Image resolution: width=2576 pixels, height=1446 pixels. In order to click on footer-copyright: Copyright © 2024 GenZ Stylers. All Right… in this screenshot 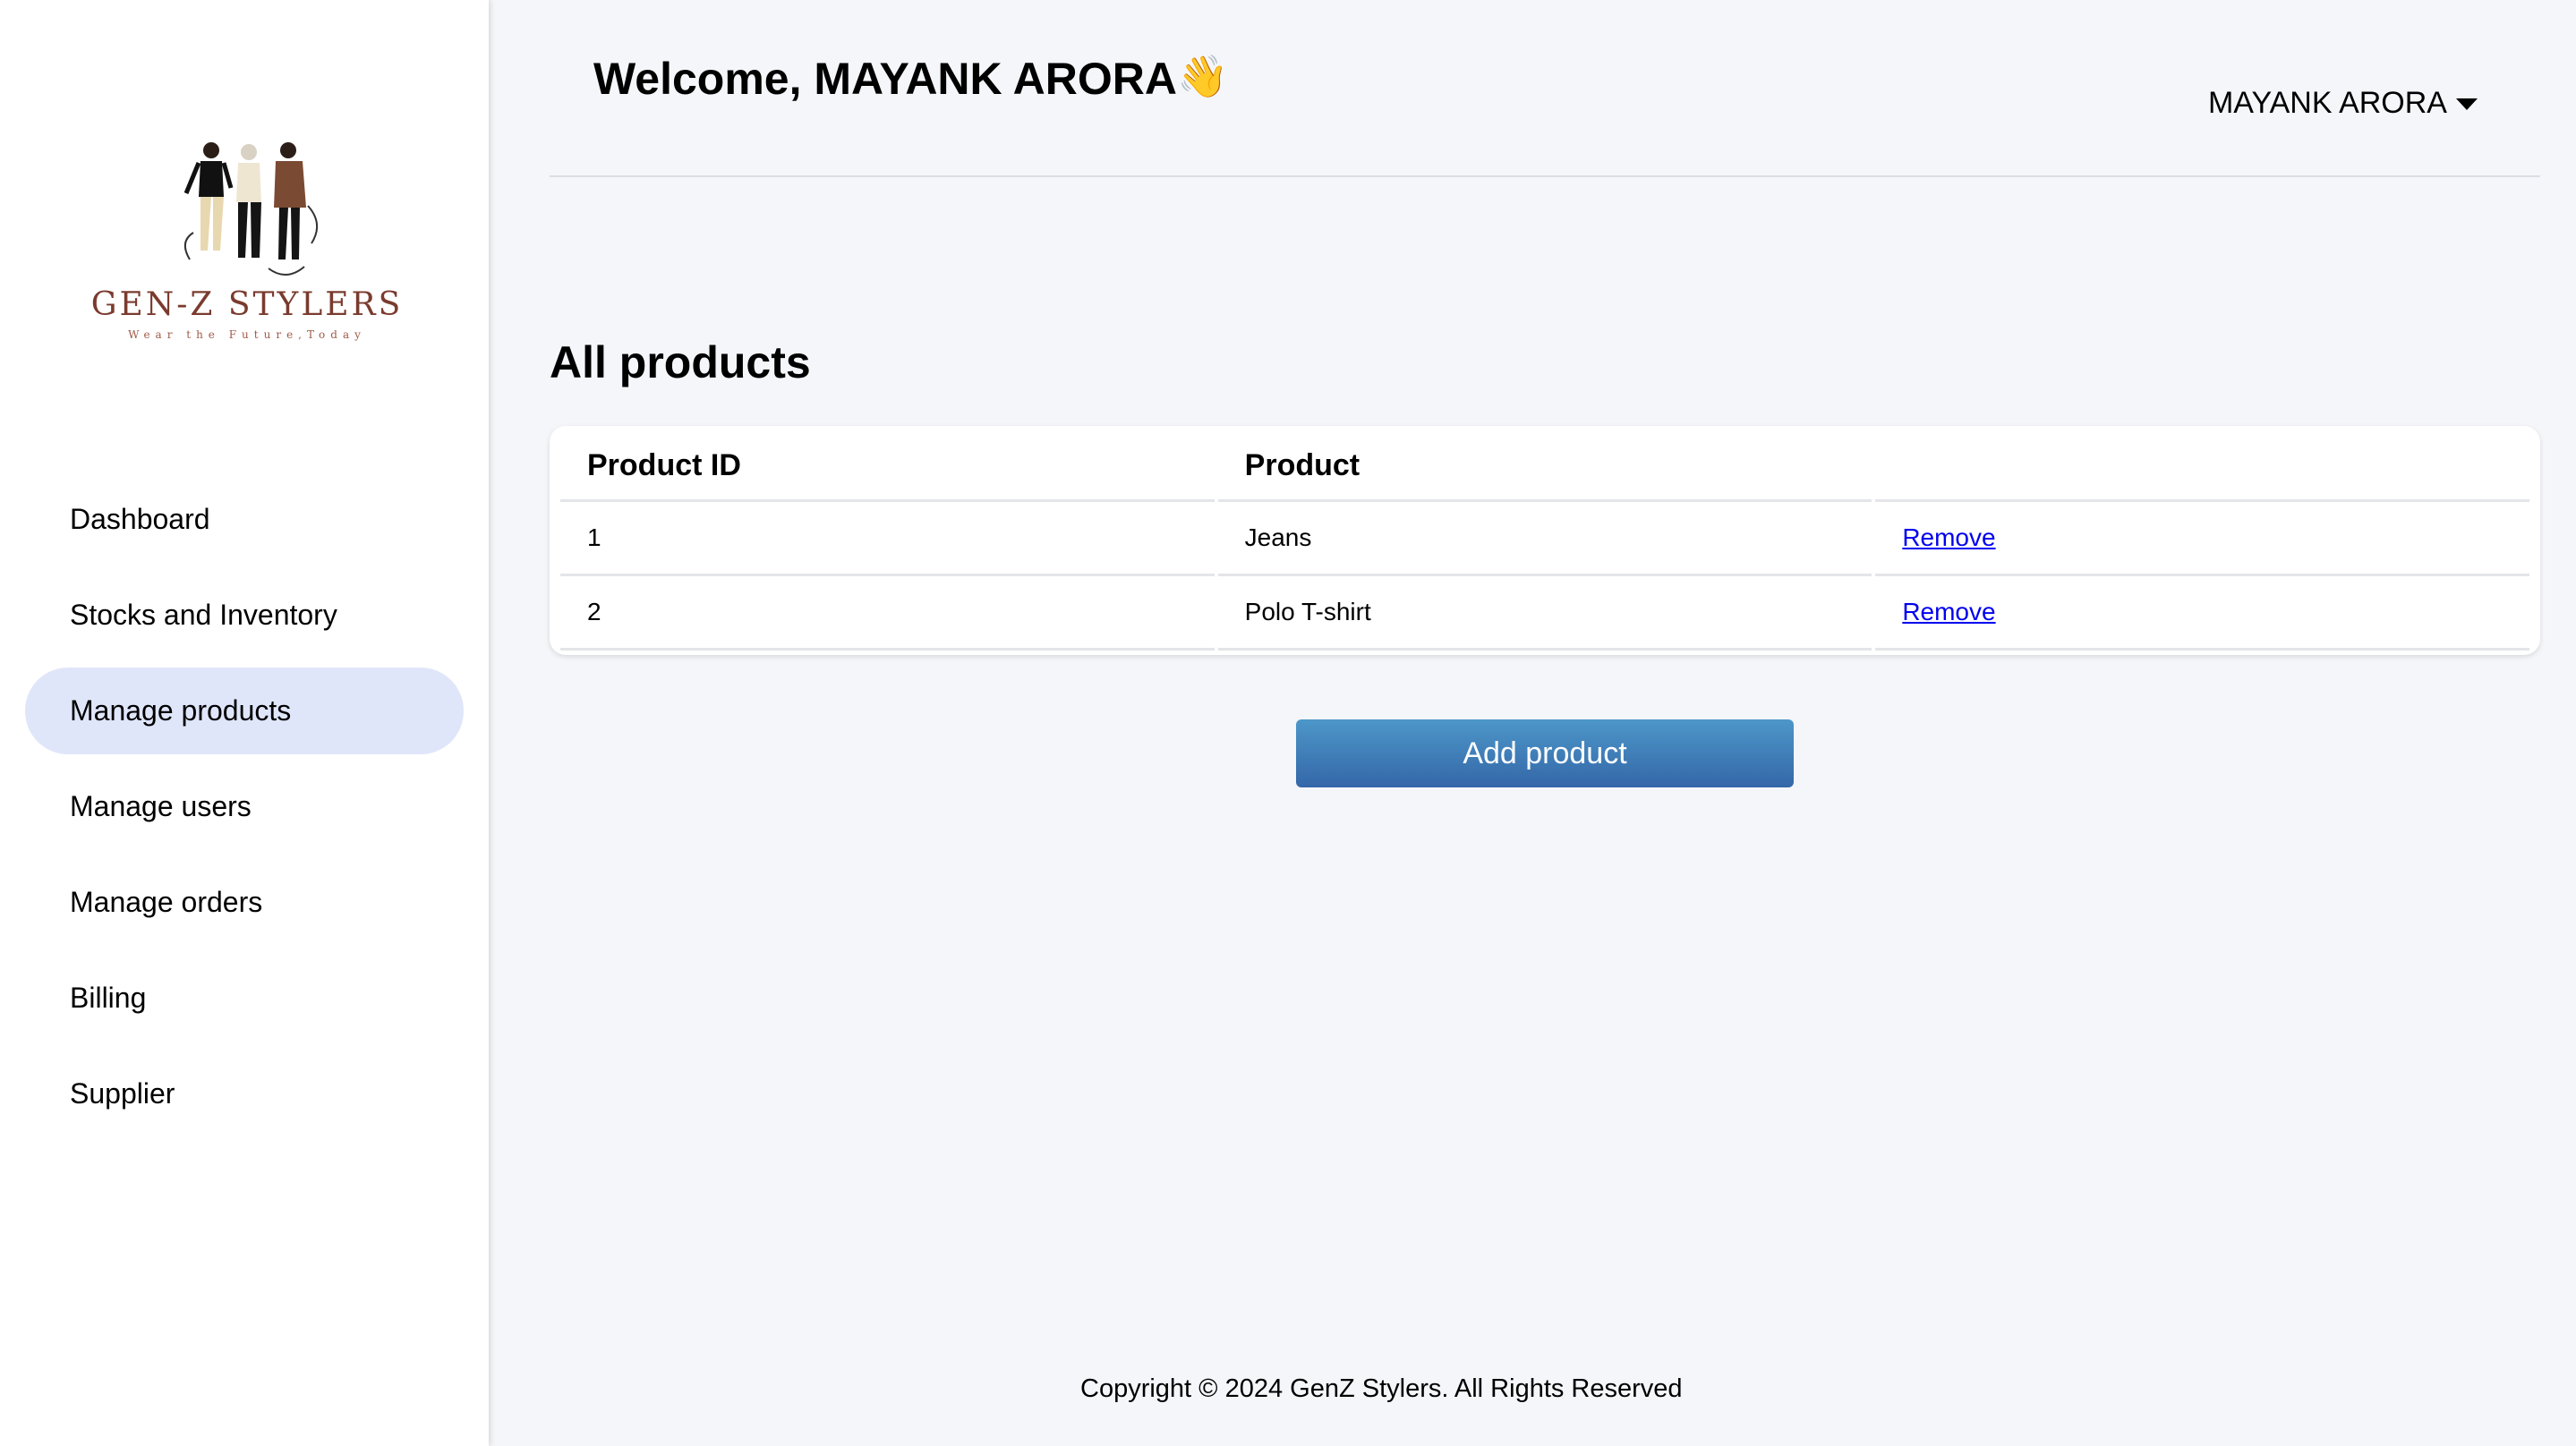, I will do `click(1381, 1388)`.